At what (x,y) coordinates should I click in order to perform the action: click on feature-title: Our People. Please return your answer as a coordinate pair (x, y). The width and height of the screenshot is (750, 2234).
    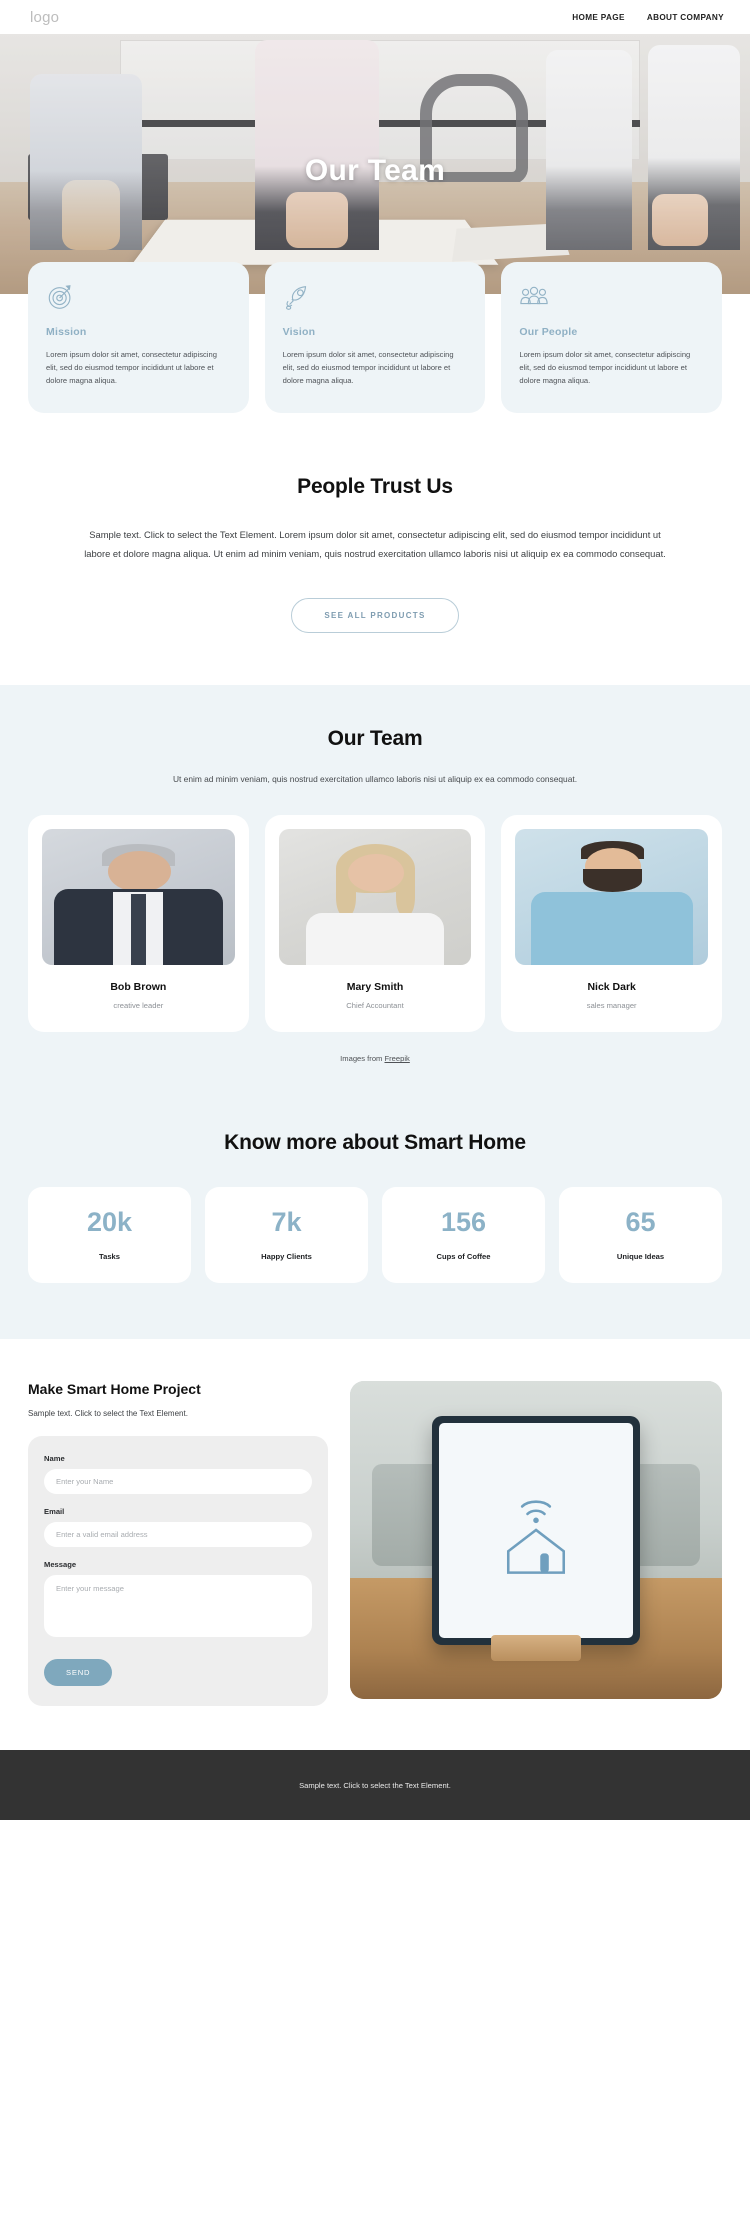
    Looking at the image, I should click on (548, 332).